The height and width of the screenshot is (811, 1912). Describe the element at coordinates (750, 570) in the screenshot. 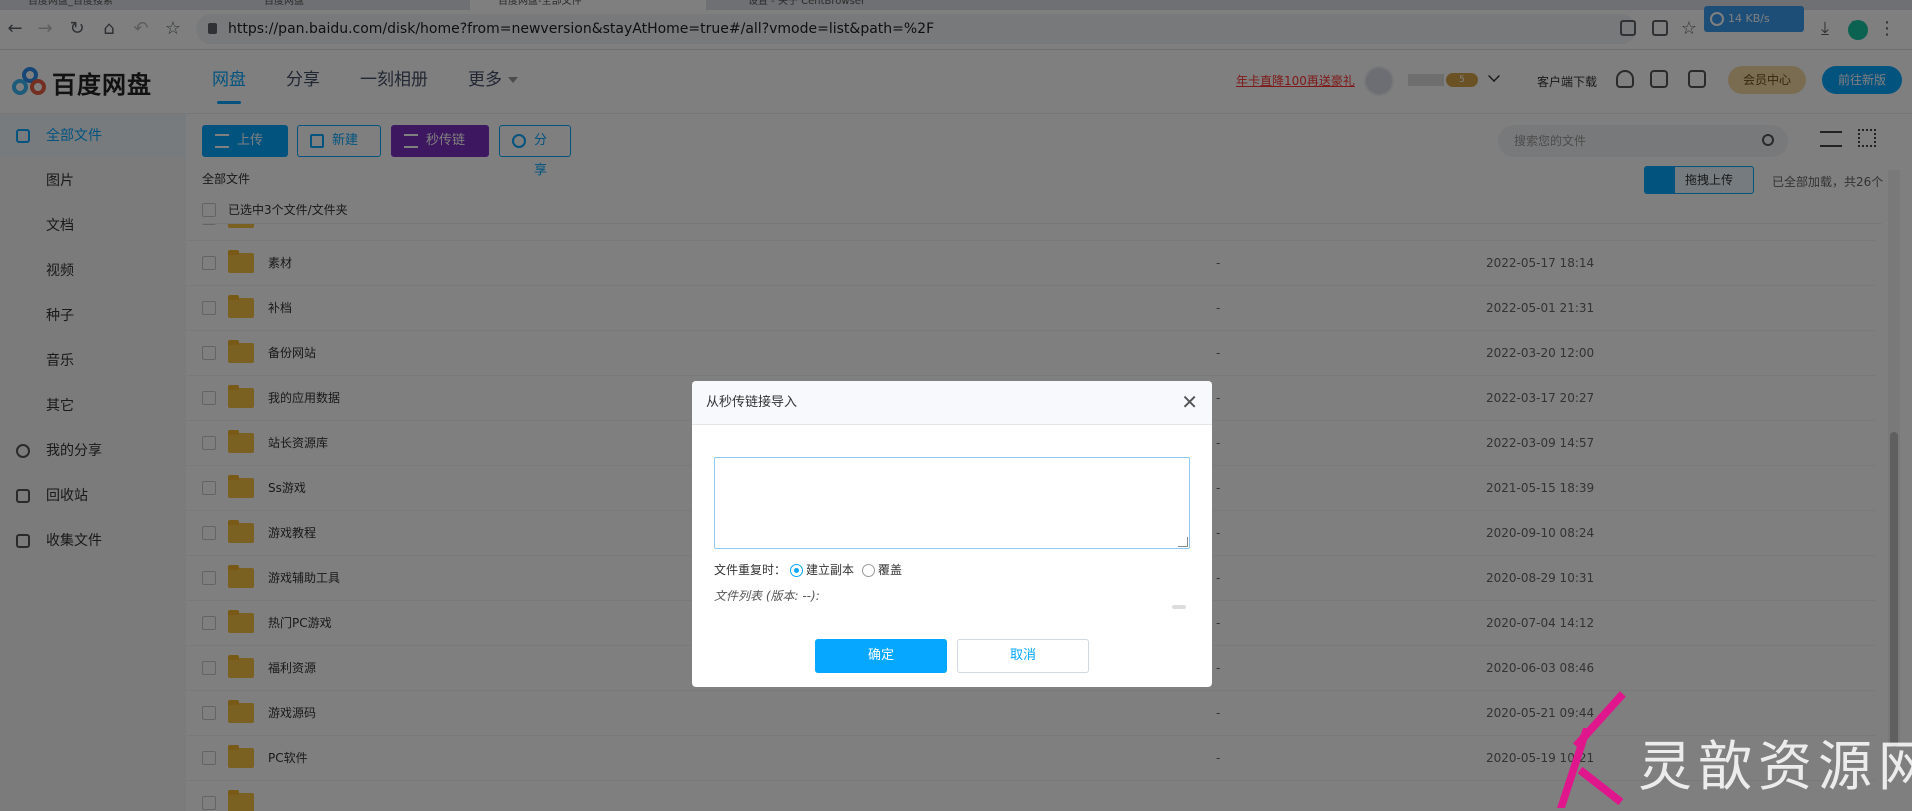

I see `duplicate-label: 文件重复时：` at that location.